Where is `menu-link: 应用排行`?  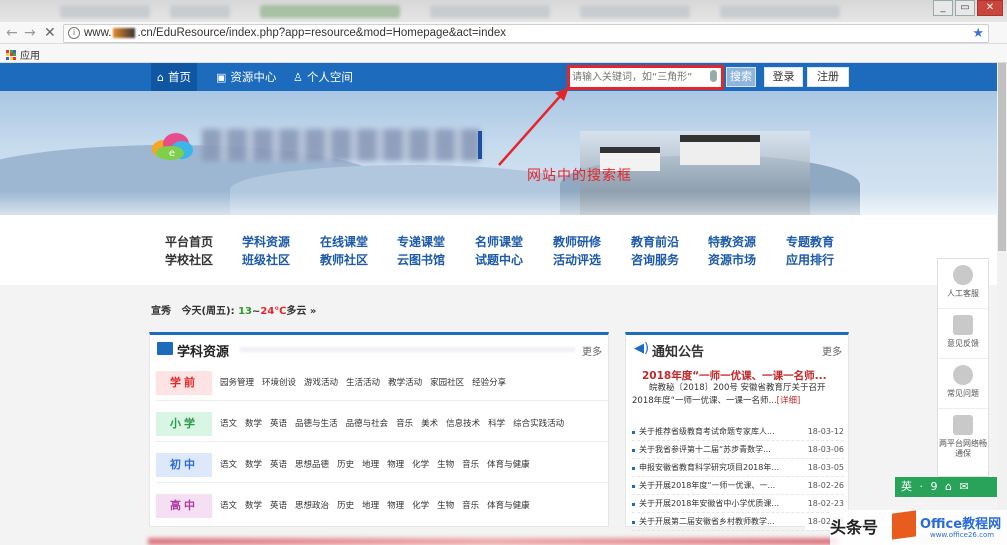
menu-link: 应用排行 is located at coordinates (810, 260).